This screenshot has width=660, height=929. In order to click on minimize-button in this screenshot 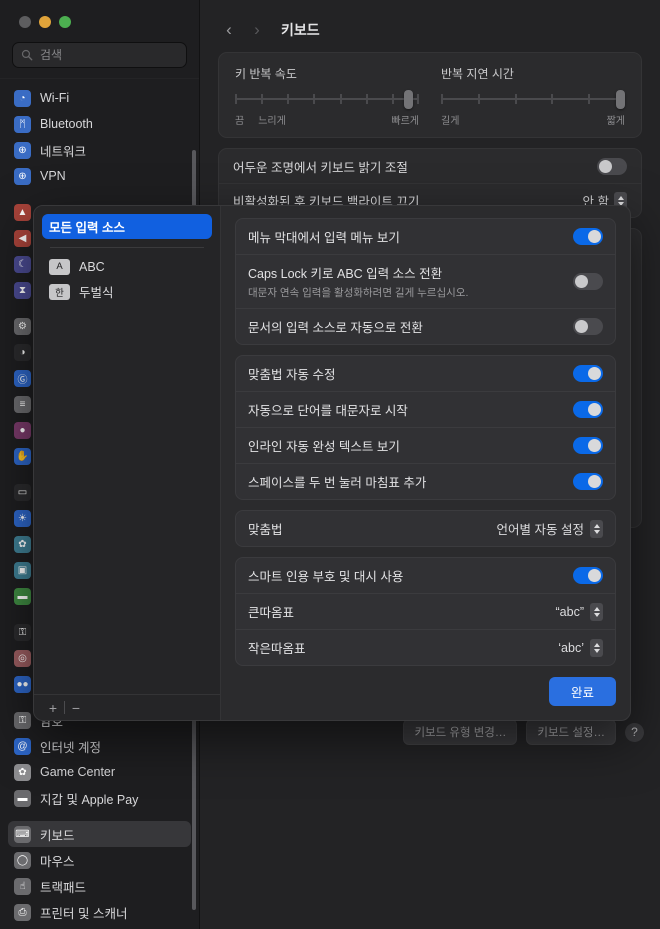, I will do `click(45, 22)`.